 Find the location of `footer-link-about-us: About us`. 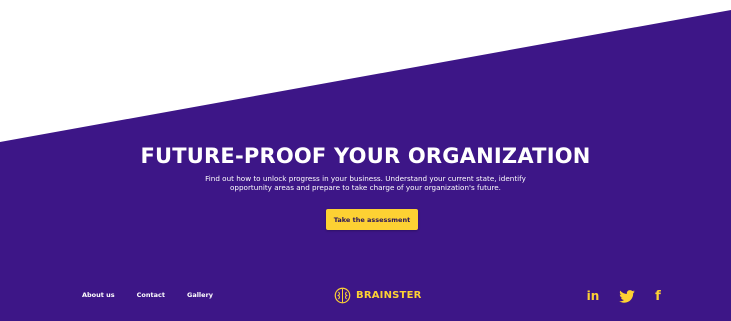

footer-link-about-us: About us is located at coordinates (98, 295).